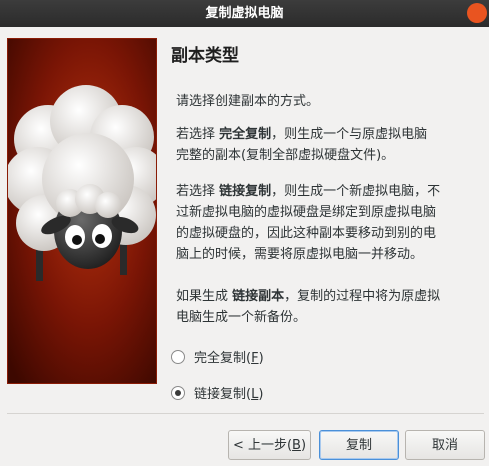 This screenshot has width=489, height=466. What do you see at coordinates (255, 358) in the screenshot?
I see `full-clone-mnemonic: F` at bounding box center [255, 358].